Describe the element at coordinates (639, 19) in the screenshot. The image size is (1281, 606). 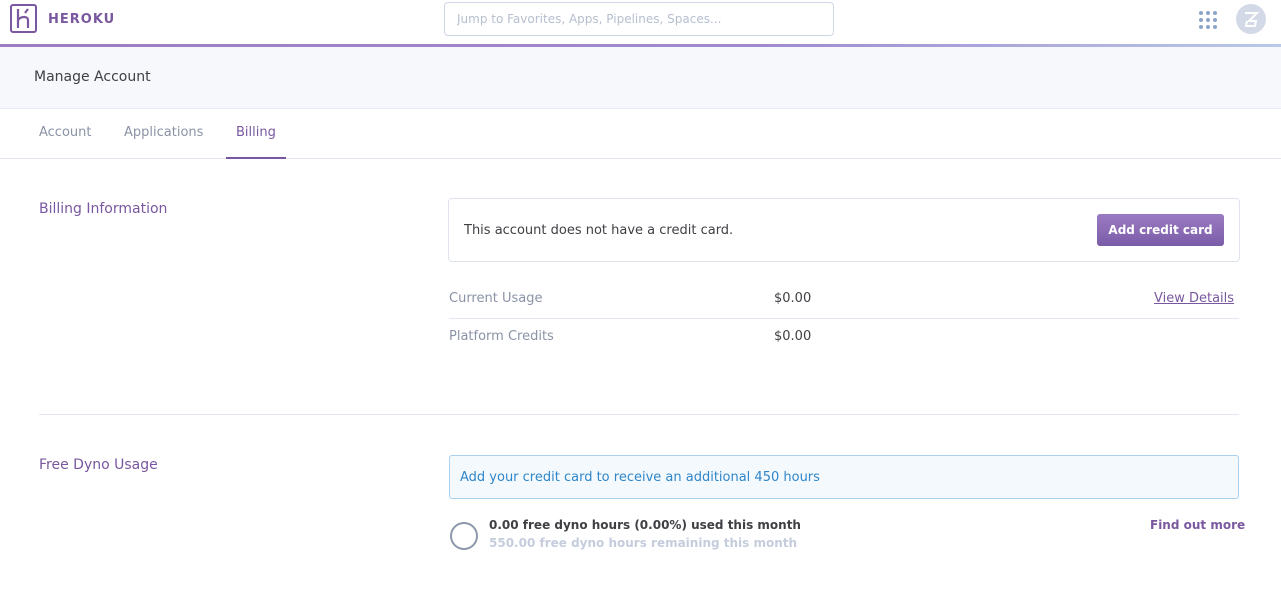
I see `search-input` at that location.